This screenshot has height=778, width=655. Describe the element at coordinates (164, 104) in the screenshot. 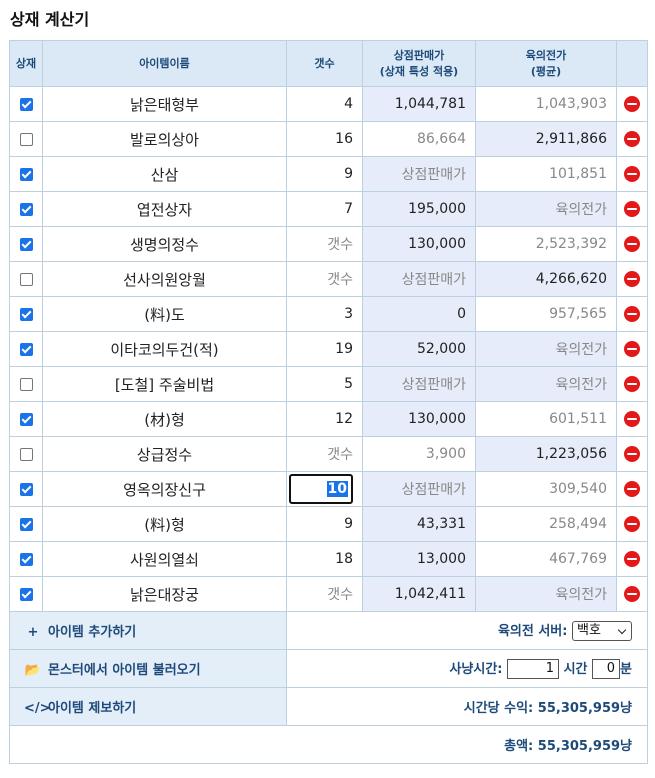

I see `item-name-input: 낡은태형부` at that location.